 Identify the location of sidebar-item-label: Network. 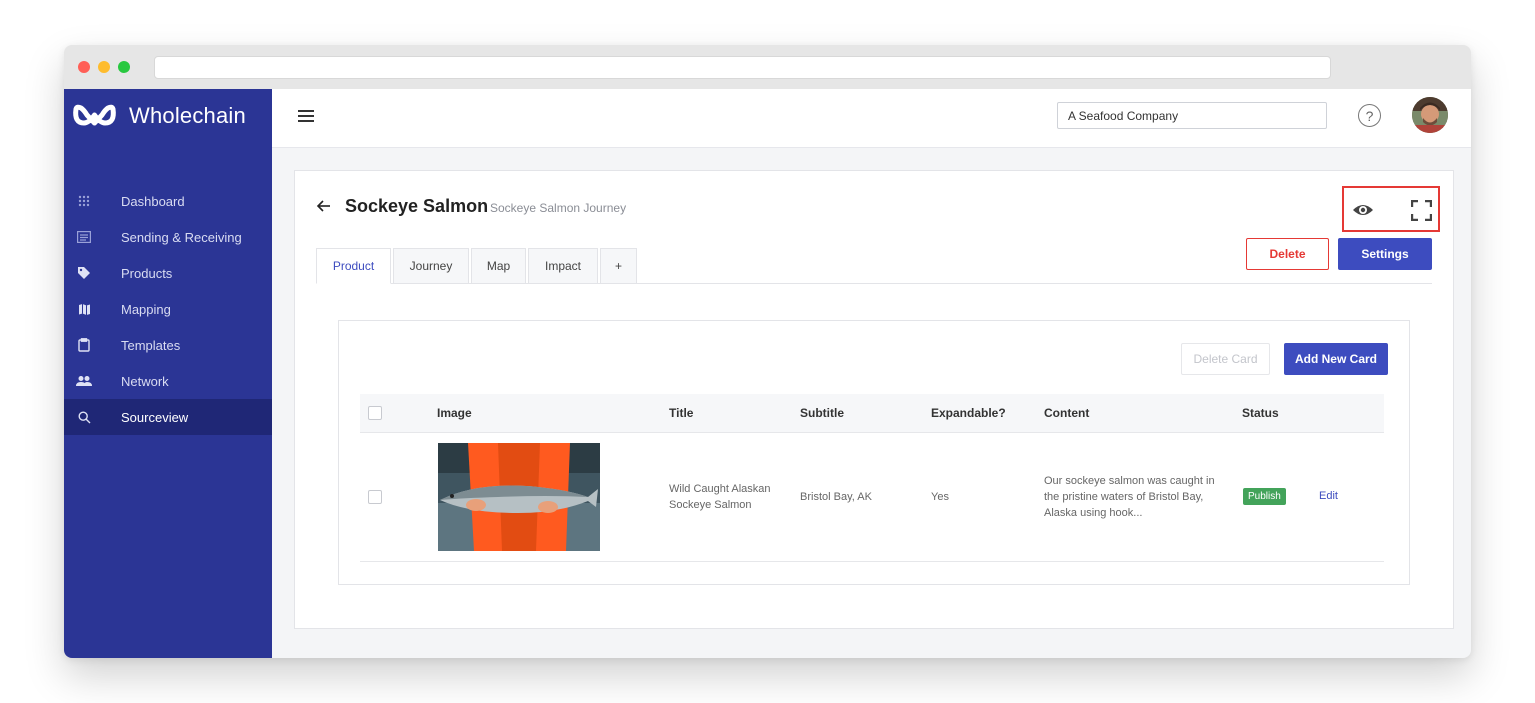
(145, 381).